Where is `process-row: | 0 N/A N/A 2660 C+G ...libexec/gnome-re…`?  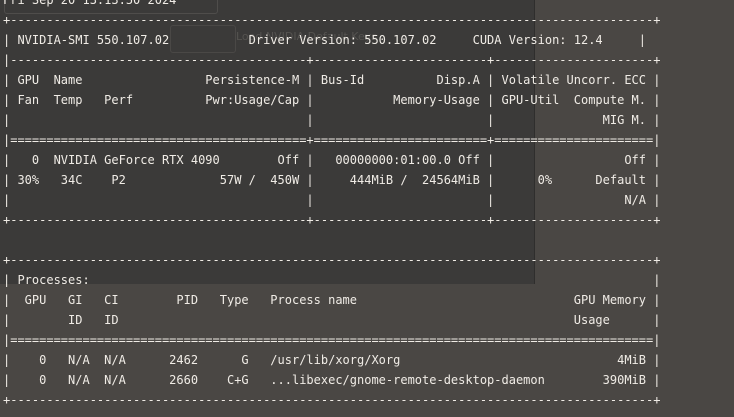 process-row: | 0 N/A N/A 2660 C+G ...libexec/gnome-re… is located at coordinates (332, 380).